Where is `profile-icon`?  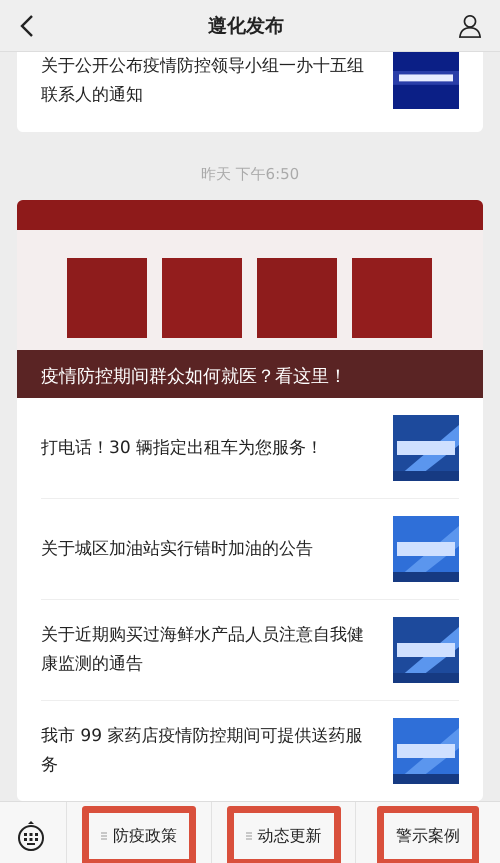
profile-icon is located at coordinates (470, 26).